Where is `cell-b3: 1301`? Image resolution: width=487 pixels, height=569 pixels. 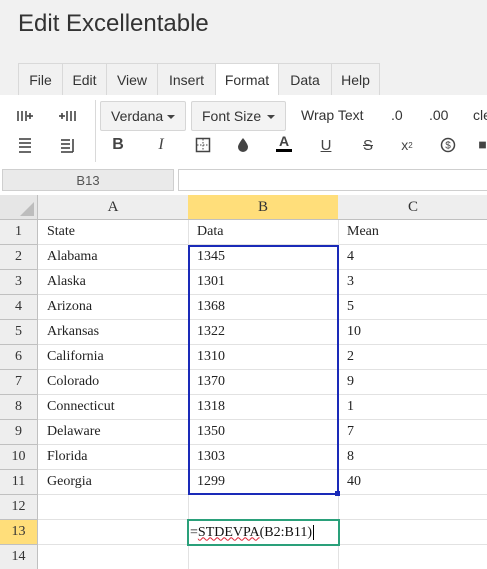 cell-b3: 1301 is located at coordinates (263, 282).